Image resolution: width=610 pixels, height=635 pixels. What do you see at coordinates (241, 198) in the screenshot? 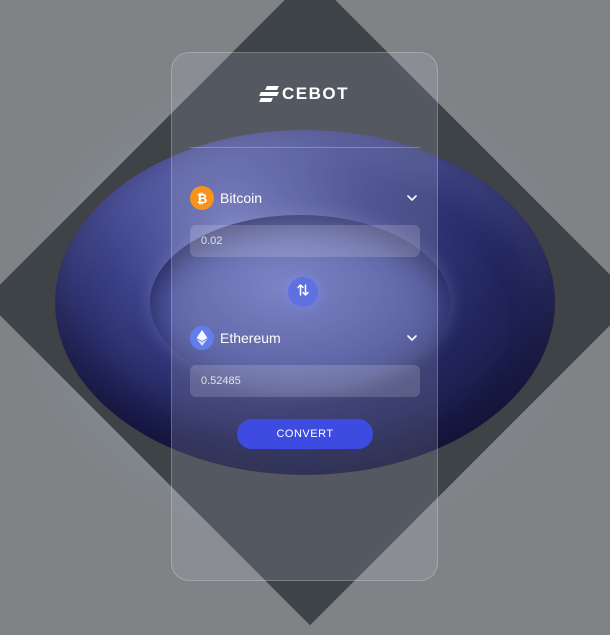
I see `from-coin-name: Bitcoin` at bounding box center [241, 198].